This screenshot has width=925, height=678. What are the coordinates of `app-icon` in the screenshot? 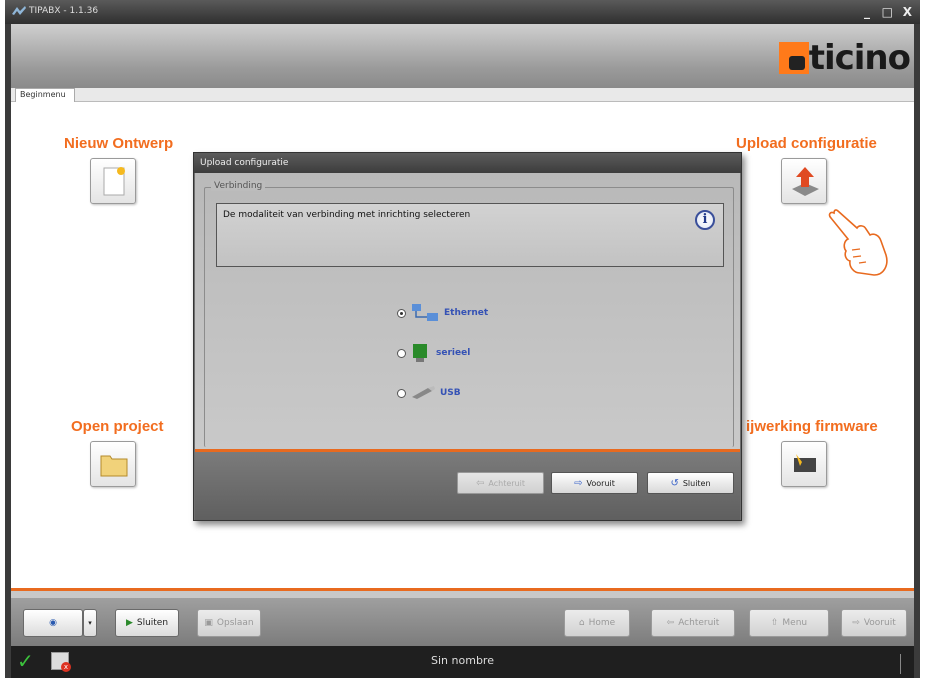 It's located at (19, 12).